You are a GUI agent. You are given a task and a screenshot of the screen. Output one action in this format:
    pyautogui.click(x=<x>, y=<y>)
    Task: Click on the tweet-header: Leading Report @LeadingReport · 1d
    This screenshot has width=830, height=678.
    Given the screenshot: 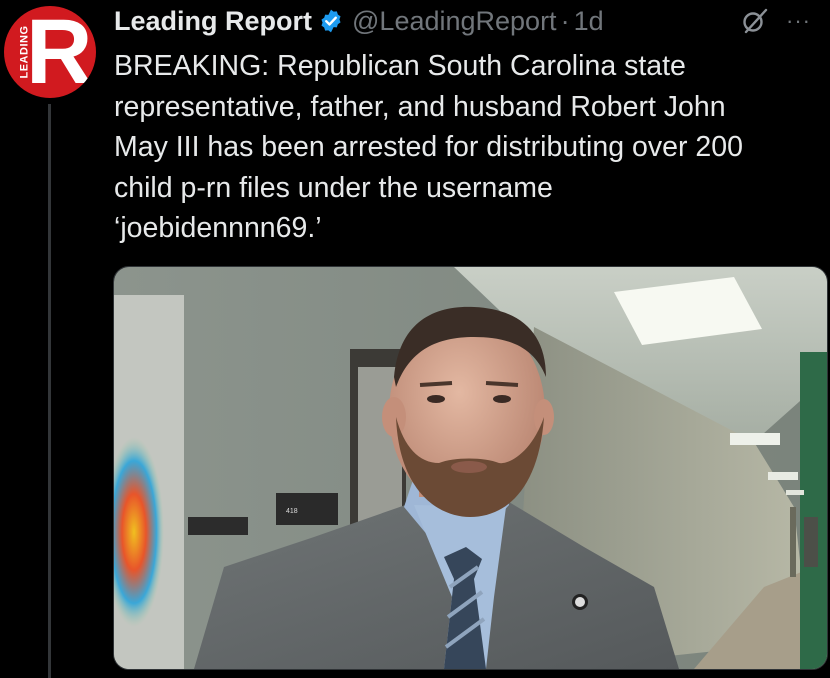 What is the action you would take?
    pyautogui.click(x=359, y=21)
    